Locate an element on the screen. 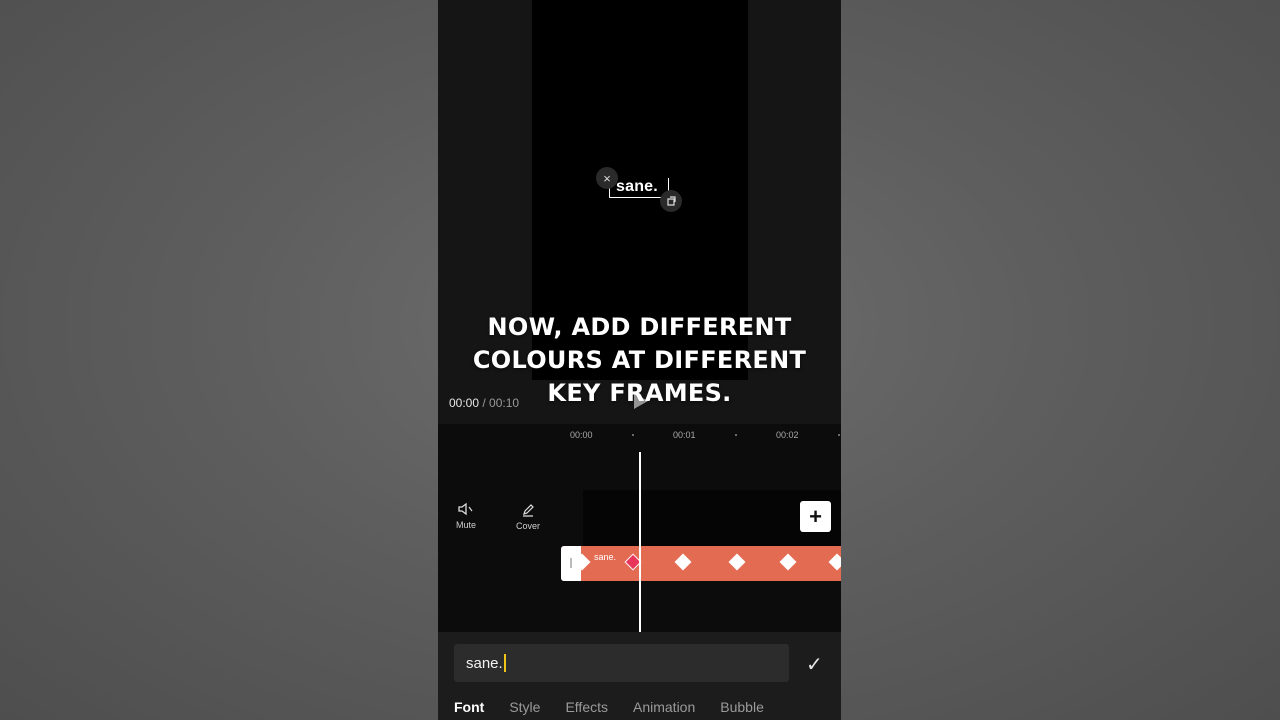 Image resolution: width=1280 pixels, height=720 pixels. text-input: sane. is located at coordinates (621, 663).